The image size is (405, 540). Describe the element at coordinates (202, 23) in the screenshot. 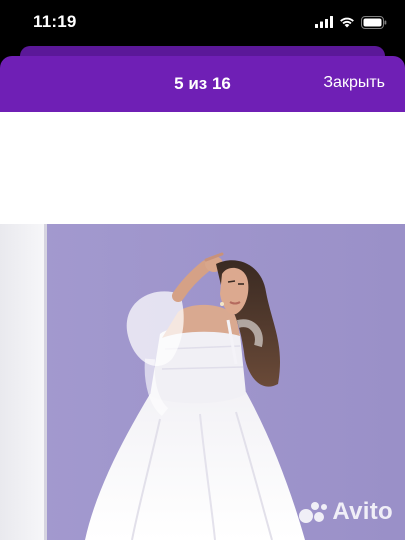

I see `status-bar: 11:19` at that location.